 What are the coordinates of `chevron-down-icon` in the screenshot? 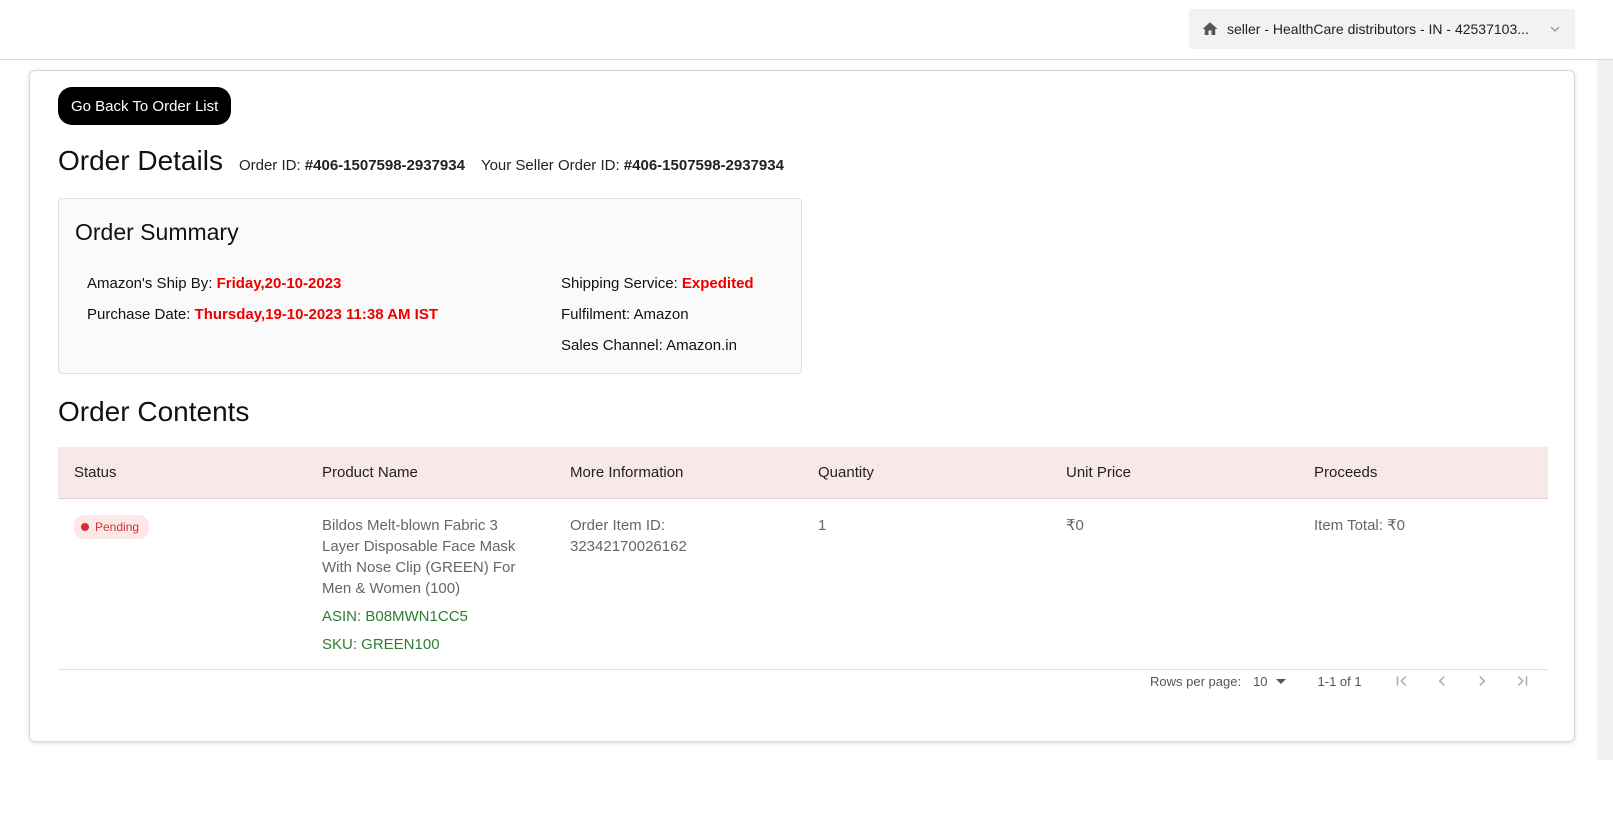 It's located at (1555, 29).